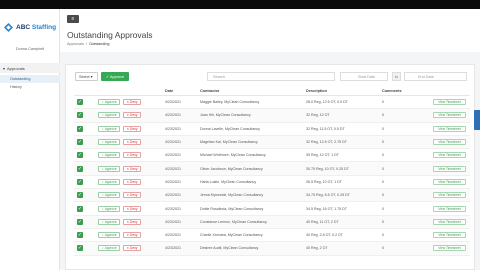 This screenshot has height=270, width=480. I want to click on column-header-date: Date, so click(169, 91).